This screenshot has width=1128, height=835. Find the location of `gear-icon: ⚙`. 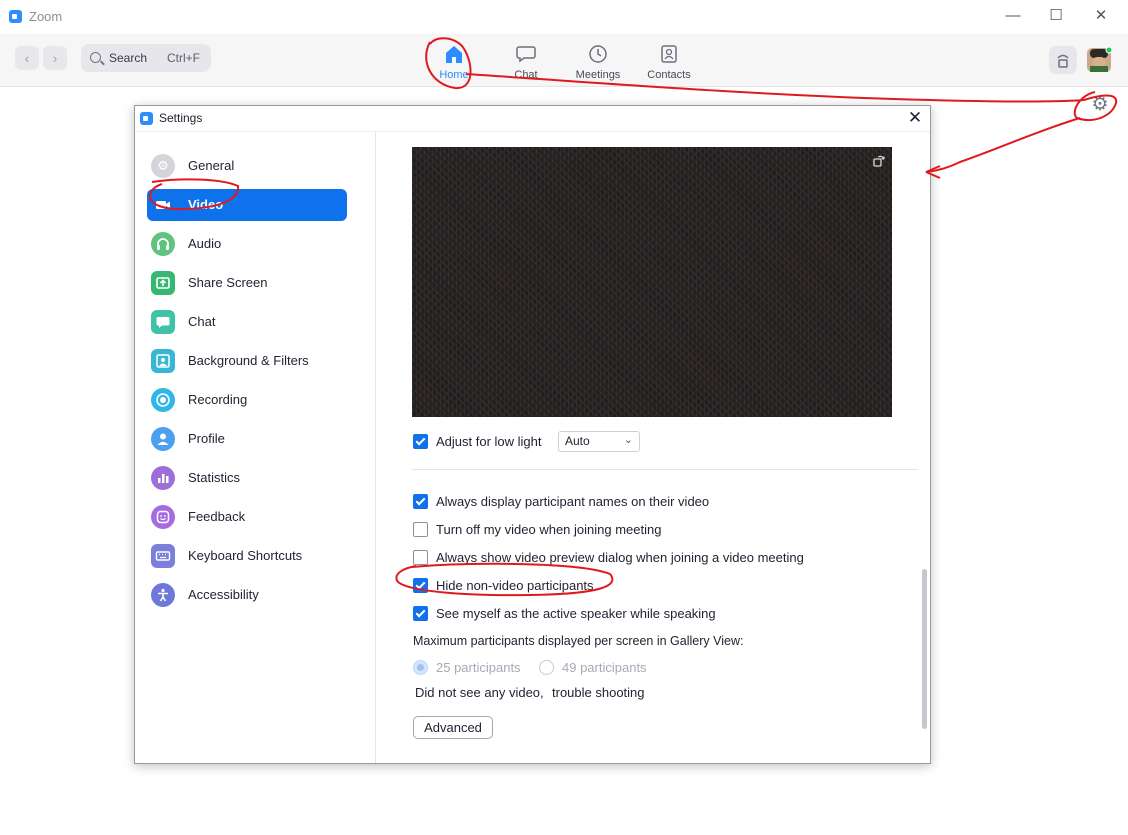

gear-icon: ⚙ is located at coordinates (163, 166).